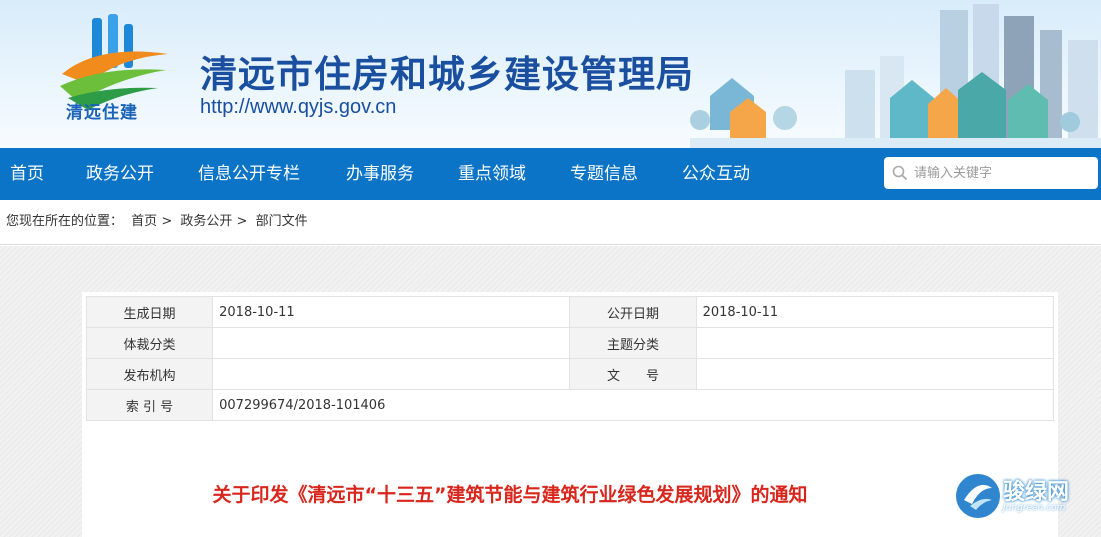 The image size is (1101, 537). I want to click on breadcrumb-department-files: 部门文件, so click(282, 221).